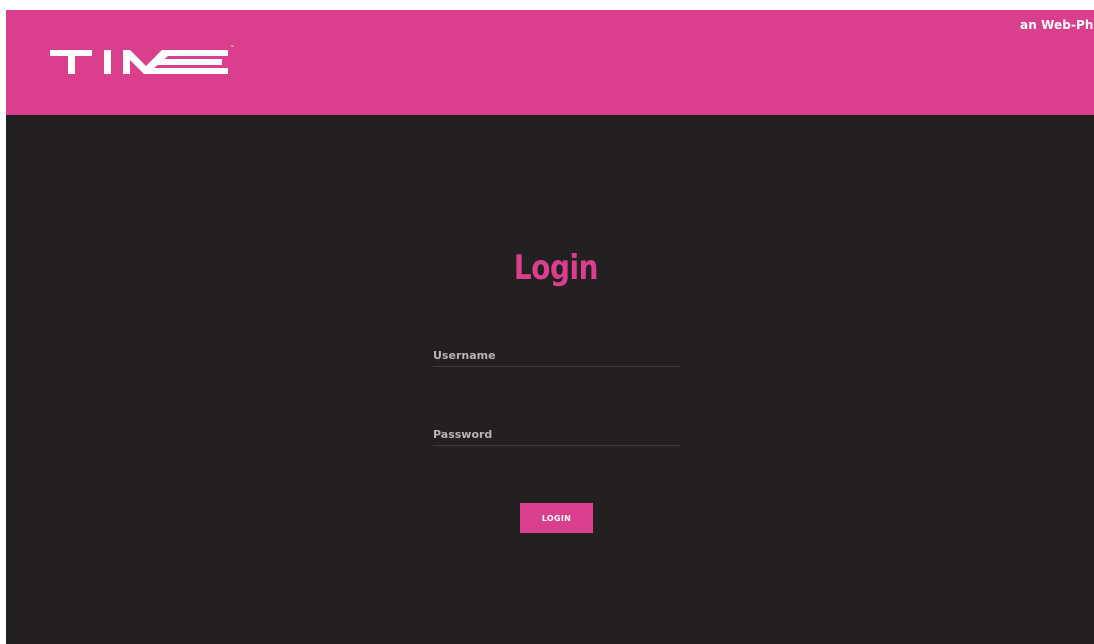 The width and height of the screenshot is (1094, 644). What do you see at coordinates (1057, 25) in the screenshot?
I see `tagline-text: an Web-Phone` at bounding box center [1057, 25].